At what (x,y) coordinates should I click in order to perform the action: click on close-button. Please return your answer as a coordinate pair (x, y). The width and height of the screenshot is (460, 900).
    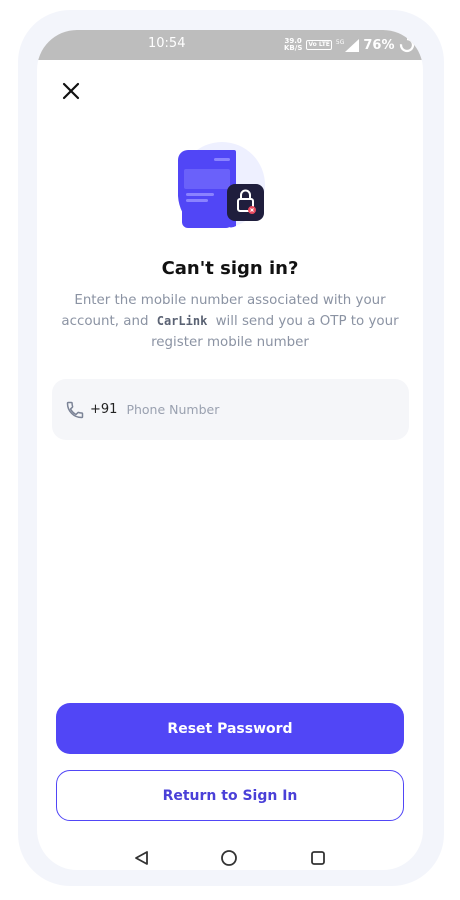
    Looking at the image, I should click on (71, 91).